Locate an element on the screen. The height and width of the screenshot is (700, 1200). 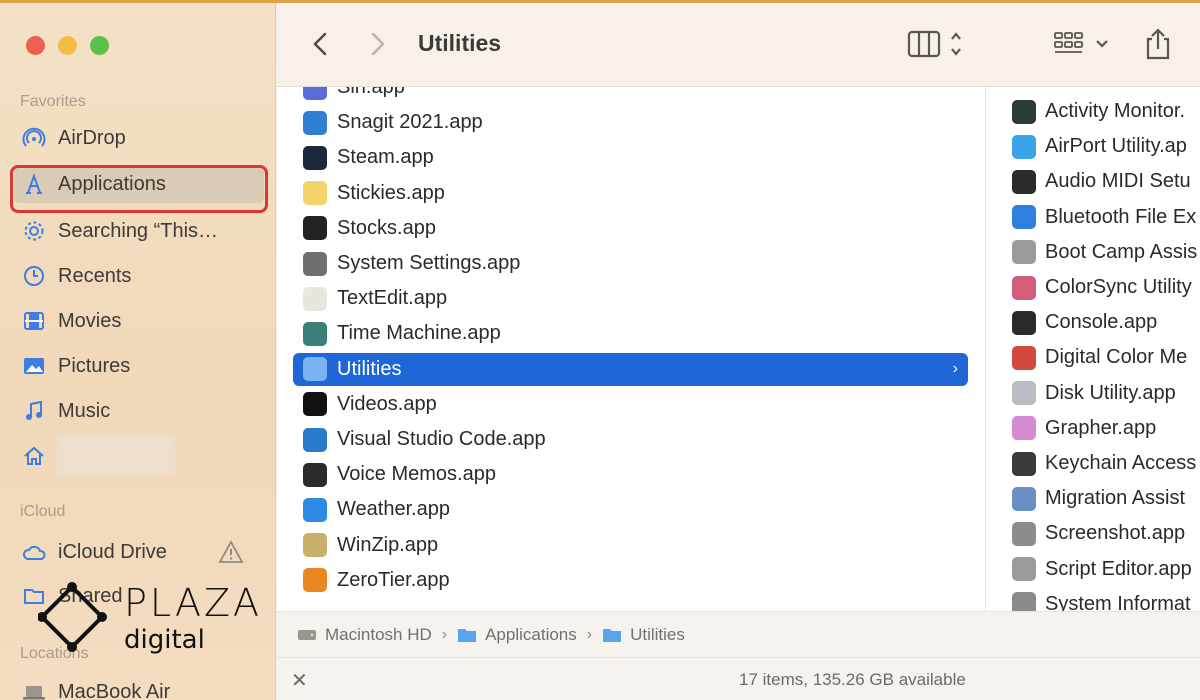
list-item-label: Boot Camp Assis is located at coordinates (1121, 251).